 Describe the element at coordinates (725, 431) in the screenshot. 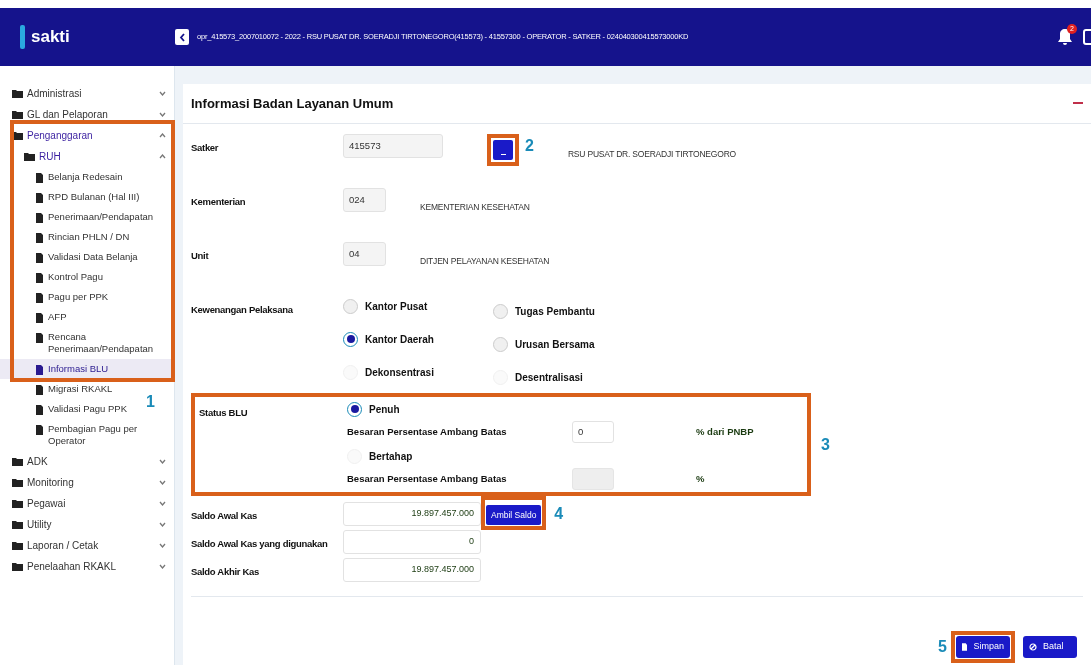

I see `unit-label: % dari PNBP` at that location.